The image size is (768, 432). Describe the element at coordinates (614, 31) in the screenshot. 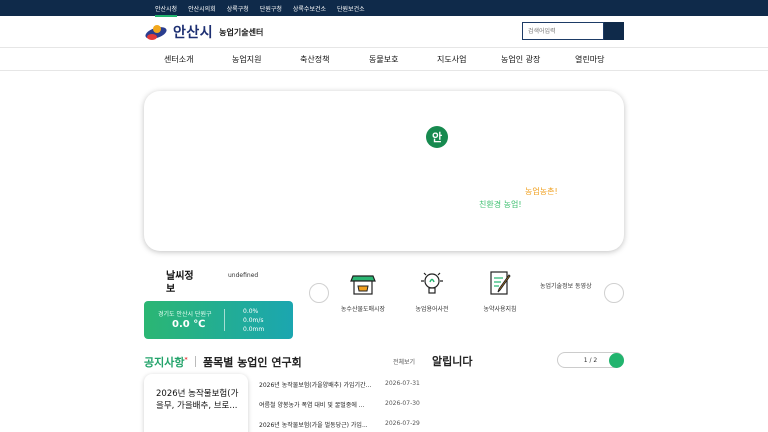

I see `search-button` at that location.